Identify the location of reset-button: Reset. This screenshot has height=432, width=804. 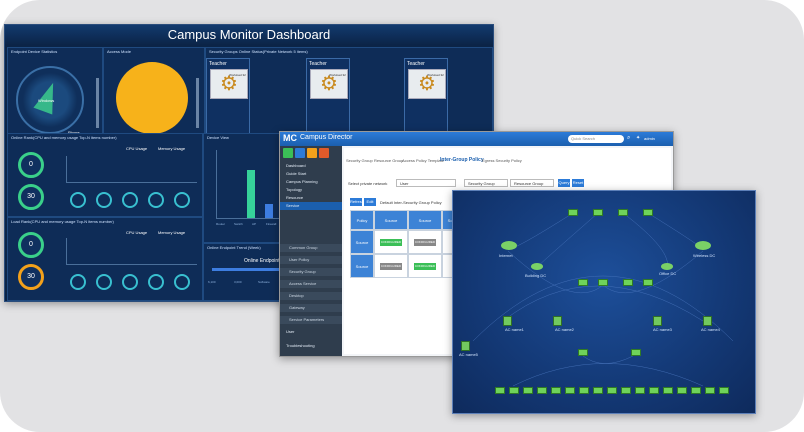
(578, 183).